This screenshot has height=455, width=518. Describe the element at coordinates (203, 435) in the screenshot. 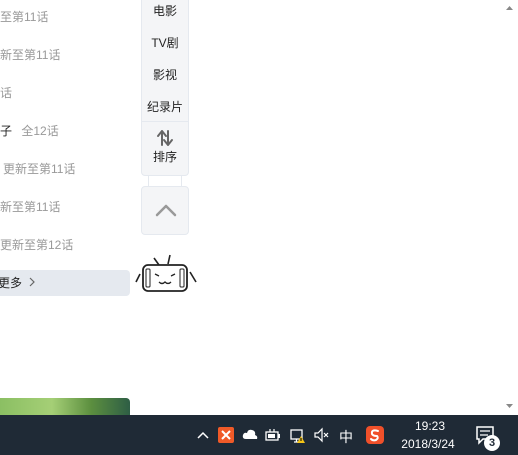

I see `show-hidden-icons-icon` at that location.